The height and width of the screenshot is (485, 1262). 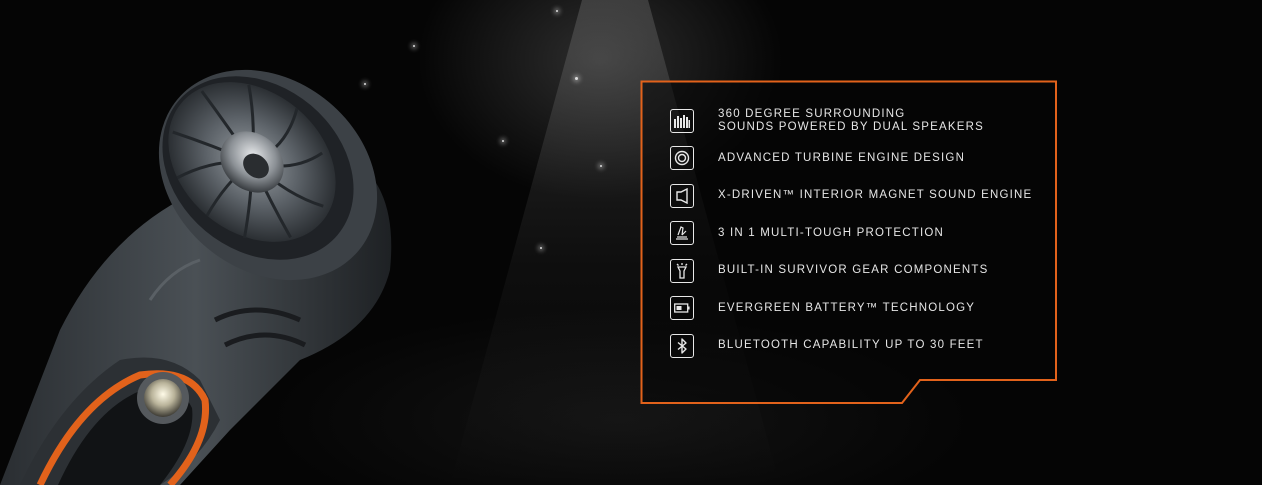 What do you see at coordinates (682, 120) in the screenshot?
I see `equalizer-bars-icon` at bounding box center [682, 120].